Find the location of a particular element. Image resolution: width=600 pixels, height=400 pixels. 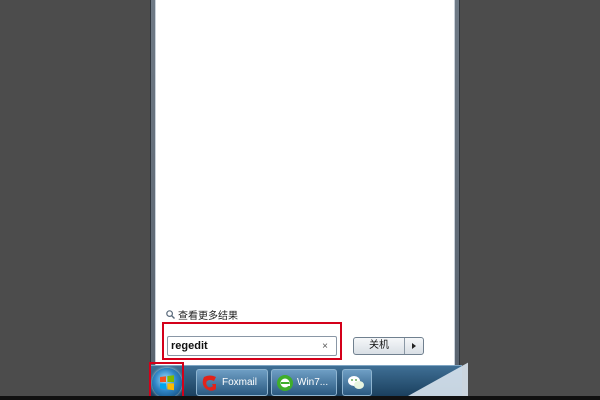

shutdown-button-group: 关机 is located at coordinates (388, 346).